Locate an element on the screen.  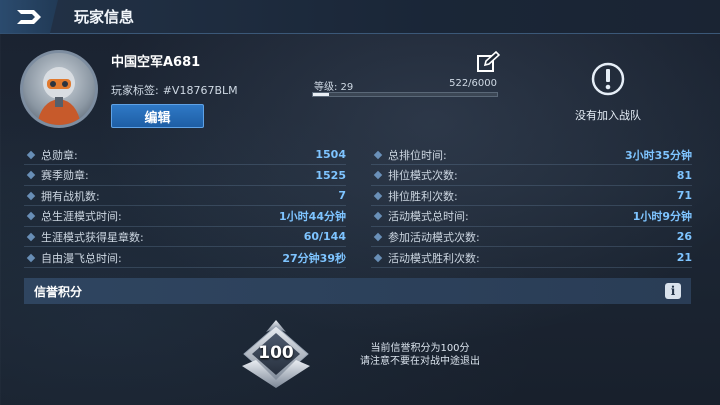
top-bar: 玩家信息 is located at coordinates (360, 17).